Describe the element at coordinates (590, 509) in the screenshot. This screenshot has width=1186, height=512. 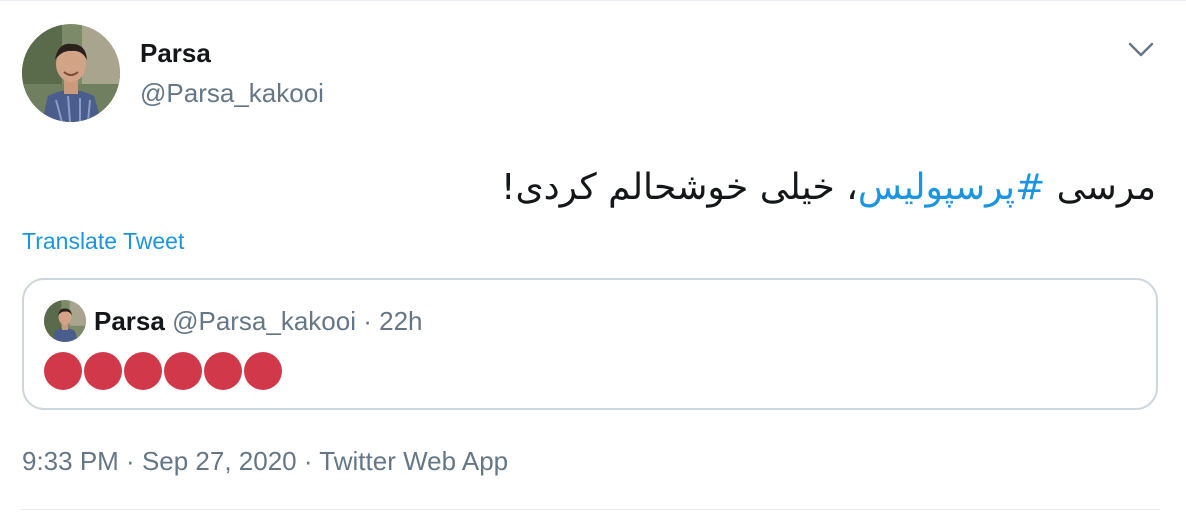
I see `bottom-divider` at that location.